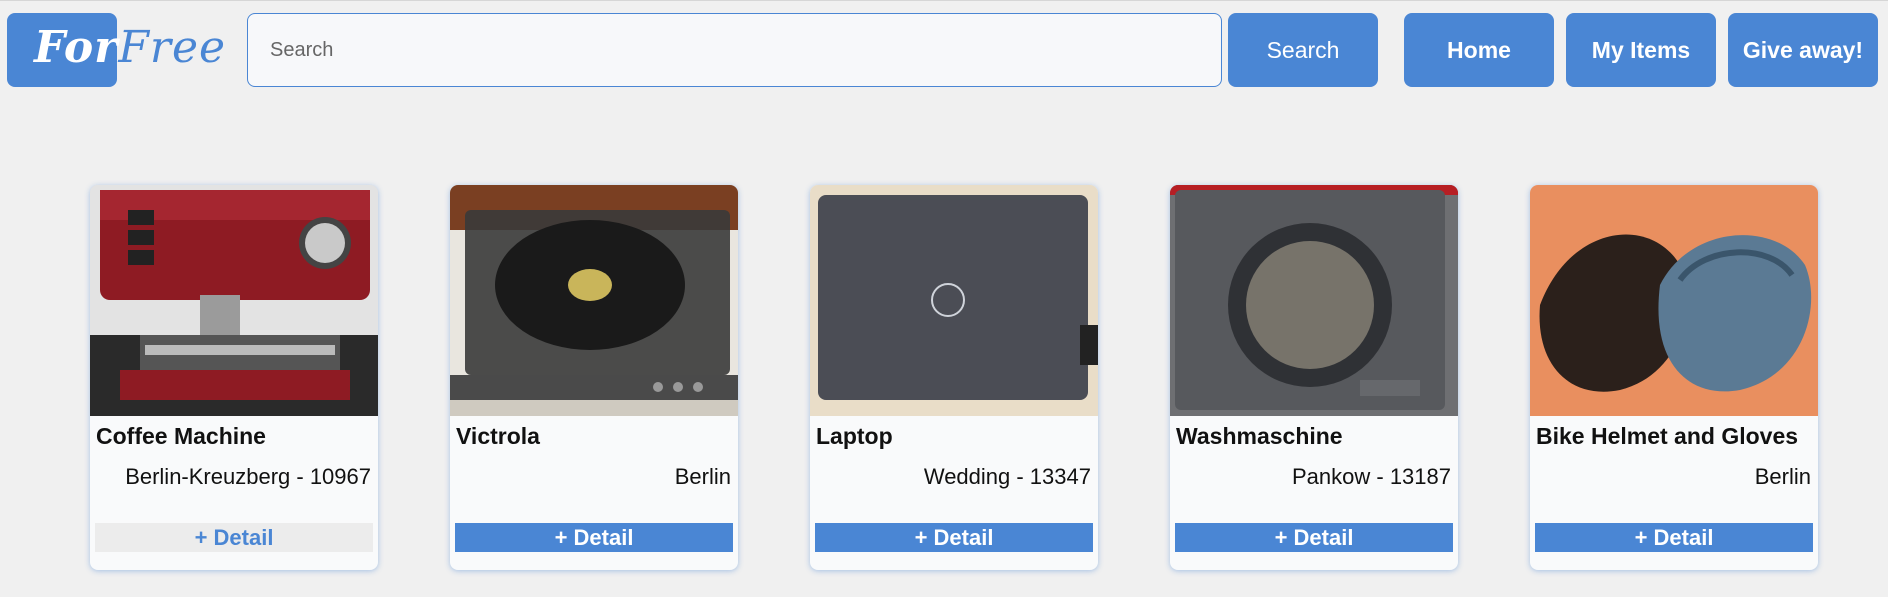 This screenshot has width=1888, height=597. I want to click on item-image-washing-machine, so click(1314, 300).